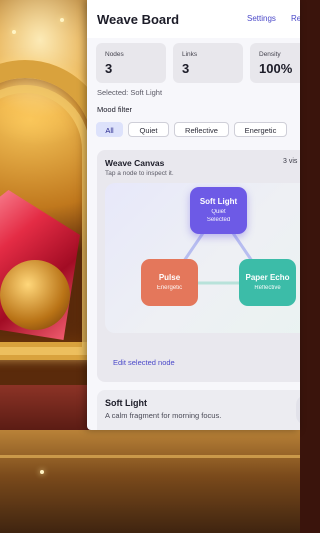  I want to click on golden-orb, so click(35, 295).